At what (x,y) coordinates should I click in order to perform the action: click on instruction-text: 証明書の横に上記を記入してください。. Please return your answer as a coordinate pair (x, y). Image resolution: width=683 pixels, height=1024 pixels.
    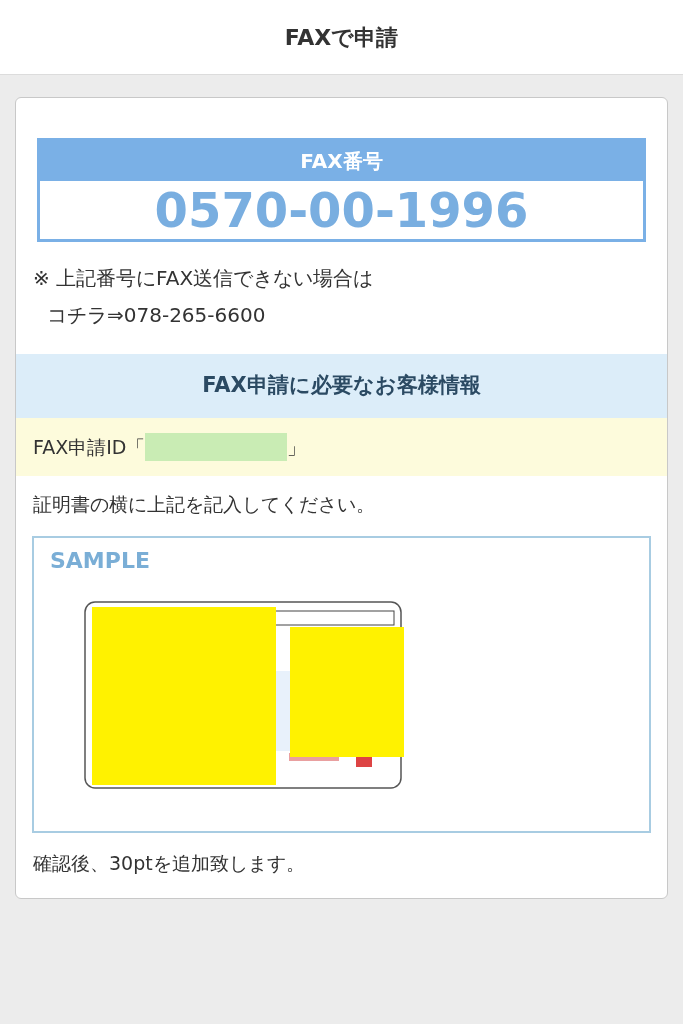
    Looking at the image, I should click on (204, 504).